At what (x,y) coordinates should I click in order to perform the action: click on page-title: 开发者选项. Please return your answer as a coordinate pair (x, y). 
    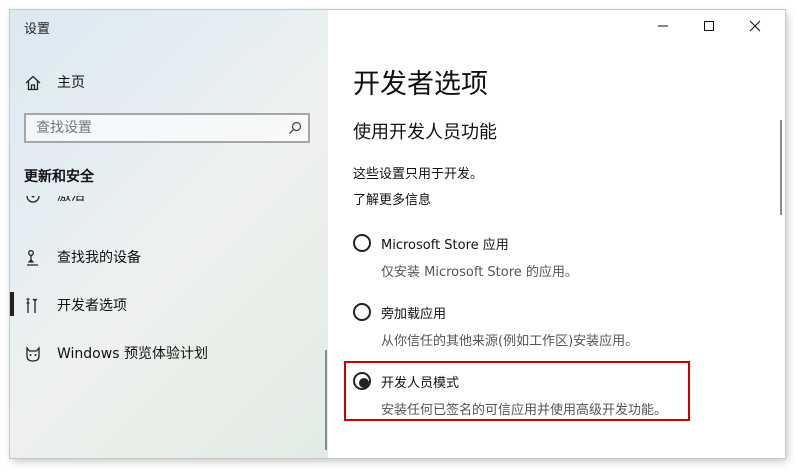
    Looking at the image, I should click on (420, 84).